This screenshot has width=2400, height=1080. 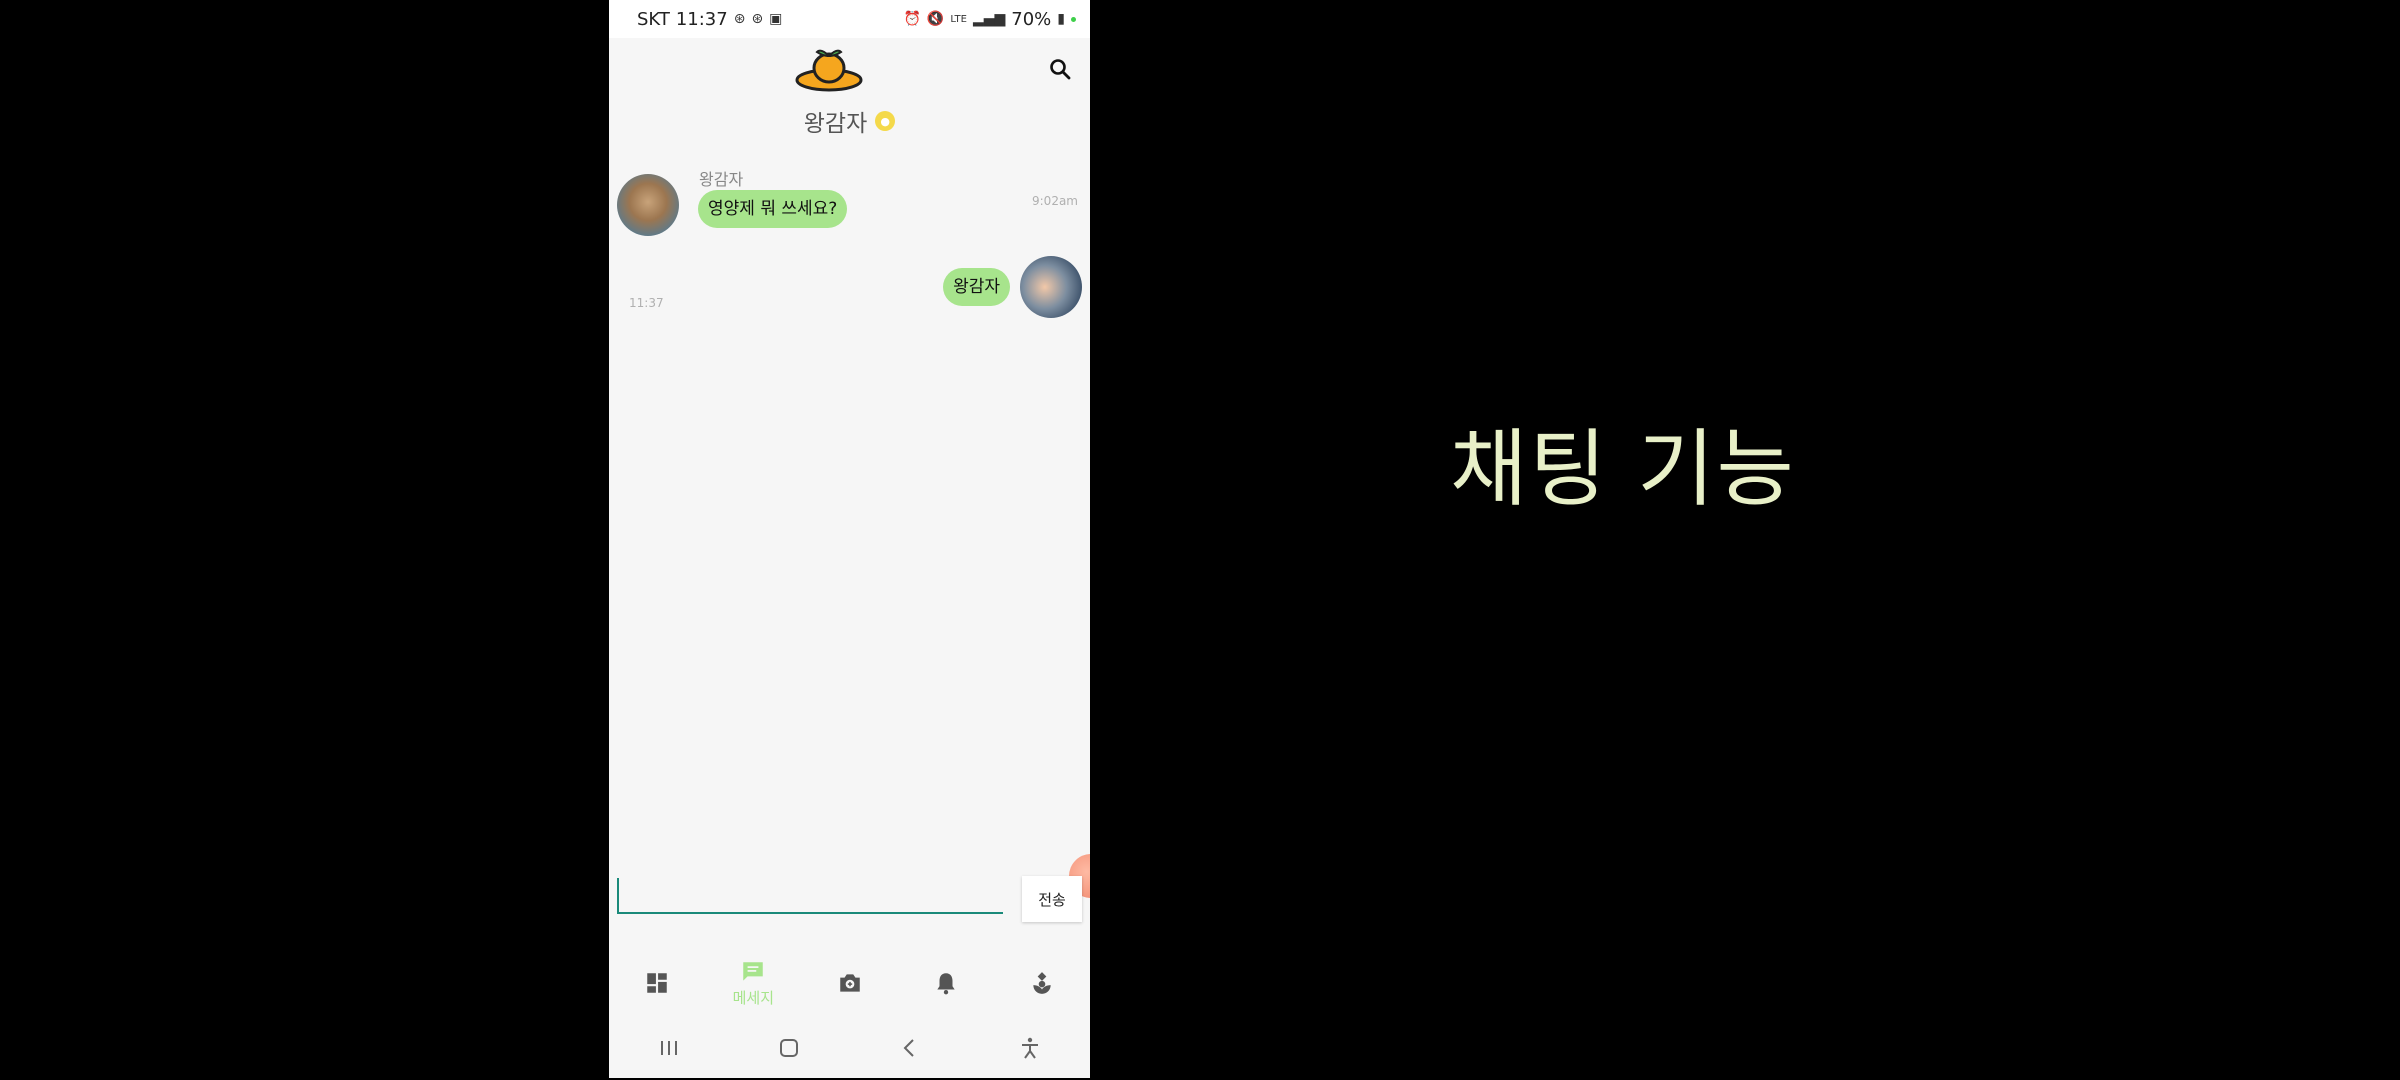 What do you see at coordinates (1031, 19) in the screenshot?
I see `battery-label: 70%` at bounding box center [1031, 19].